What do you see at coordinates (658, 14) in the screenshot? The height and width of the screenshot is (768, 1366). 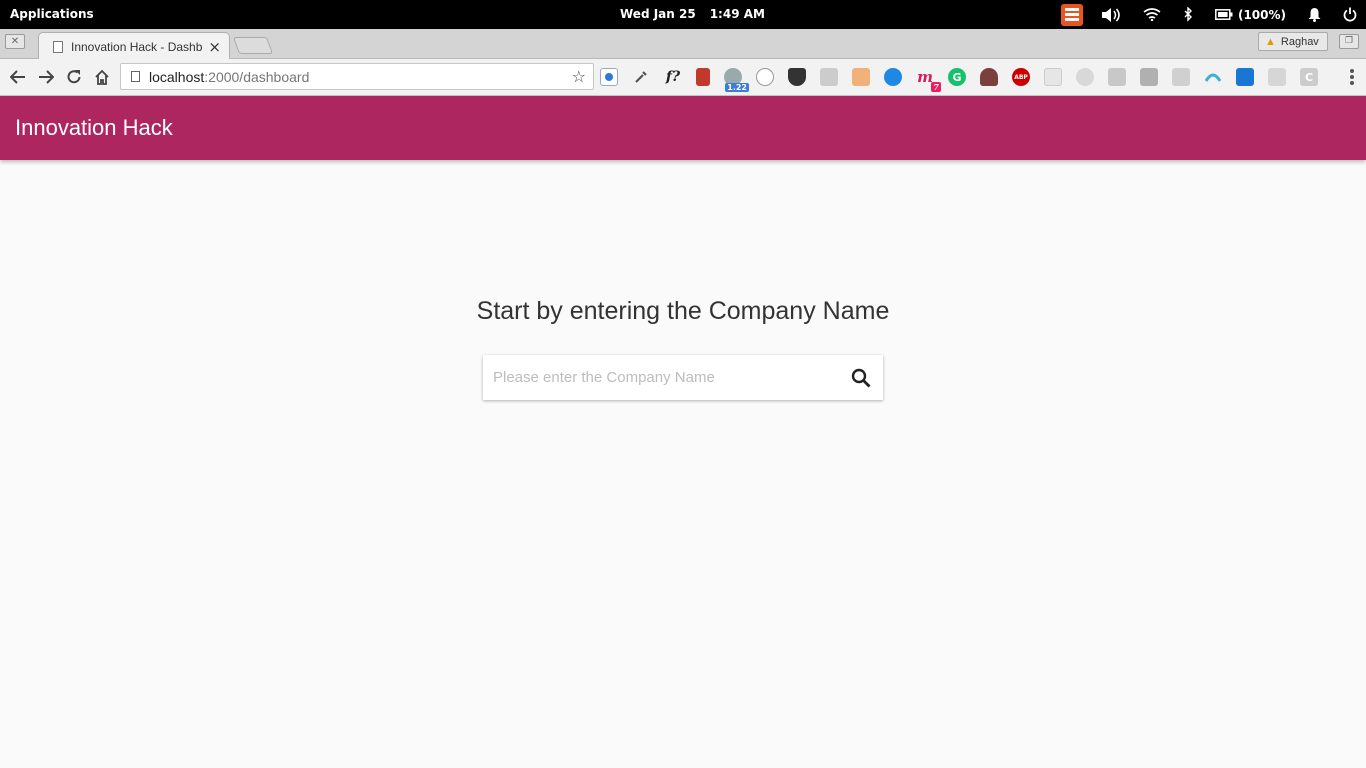 I see `clock-date: Wed Jan 25` at bounding box center [658, 14].